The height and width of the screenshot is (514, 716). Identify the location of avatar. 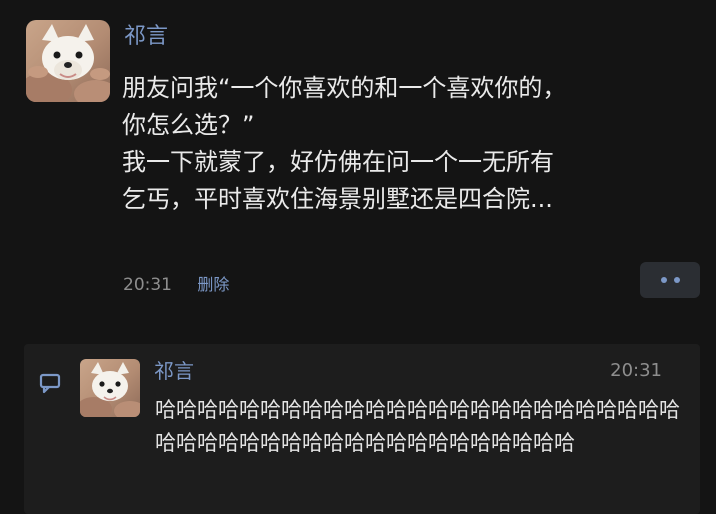
(68, 61).